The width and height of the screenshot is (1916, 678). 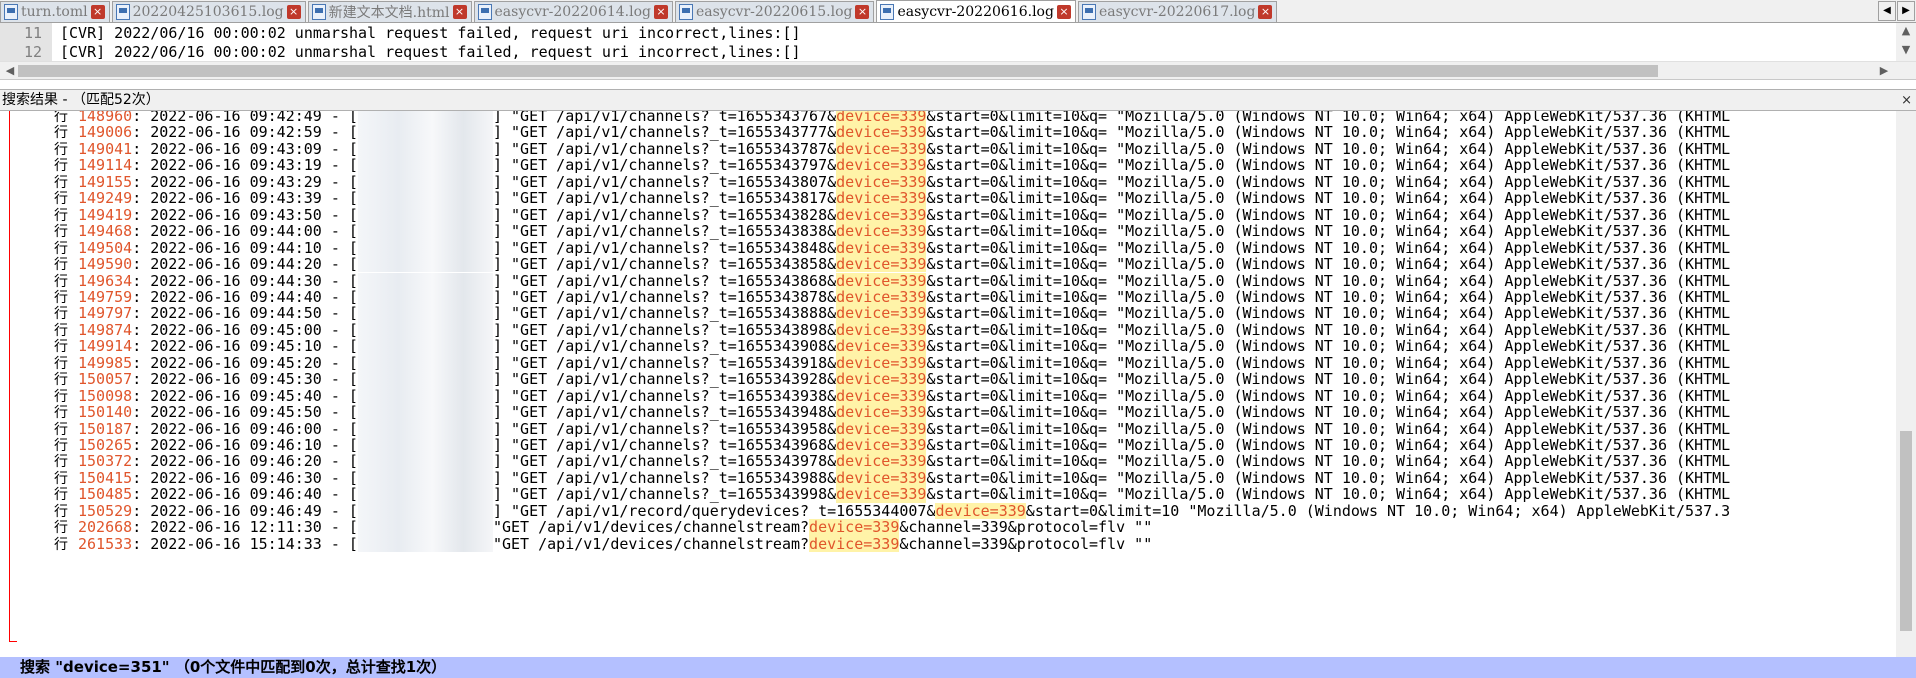 What do you see at coordinates (1906, 49) in the screenshot?
I see `chevron-down-icon: ▼` at bounding box center [1906, 49].